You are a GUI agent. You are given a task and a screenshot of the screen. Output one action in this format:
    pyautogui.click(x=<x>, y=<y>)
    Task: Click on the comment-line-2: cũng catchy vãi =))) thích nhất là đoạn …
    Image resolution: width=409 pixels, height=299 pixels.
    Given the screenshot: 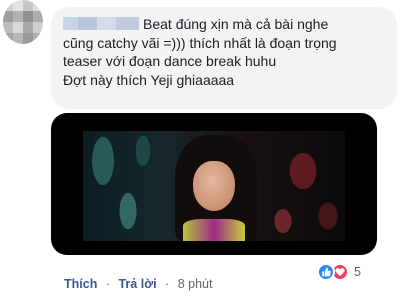 What is the action you would take?
    pyautogui.click(x=200, y=42)
    